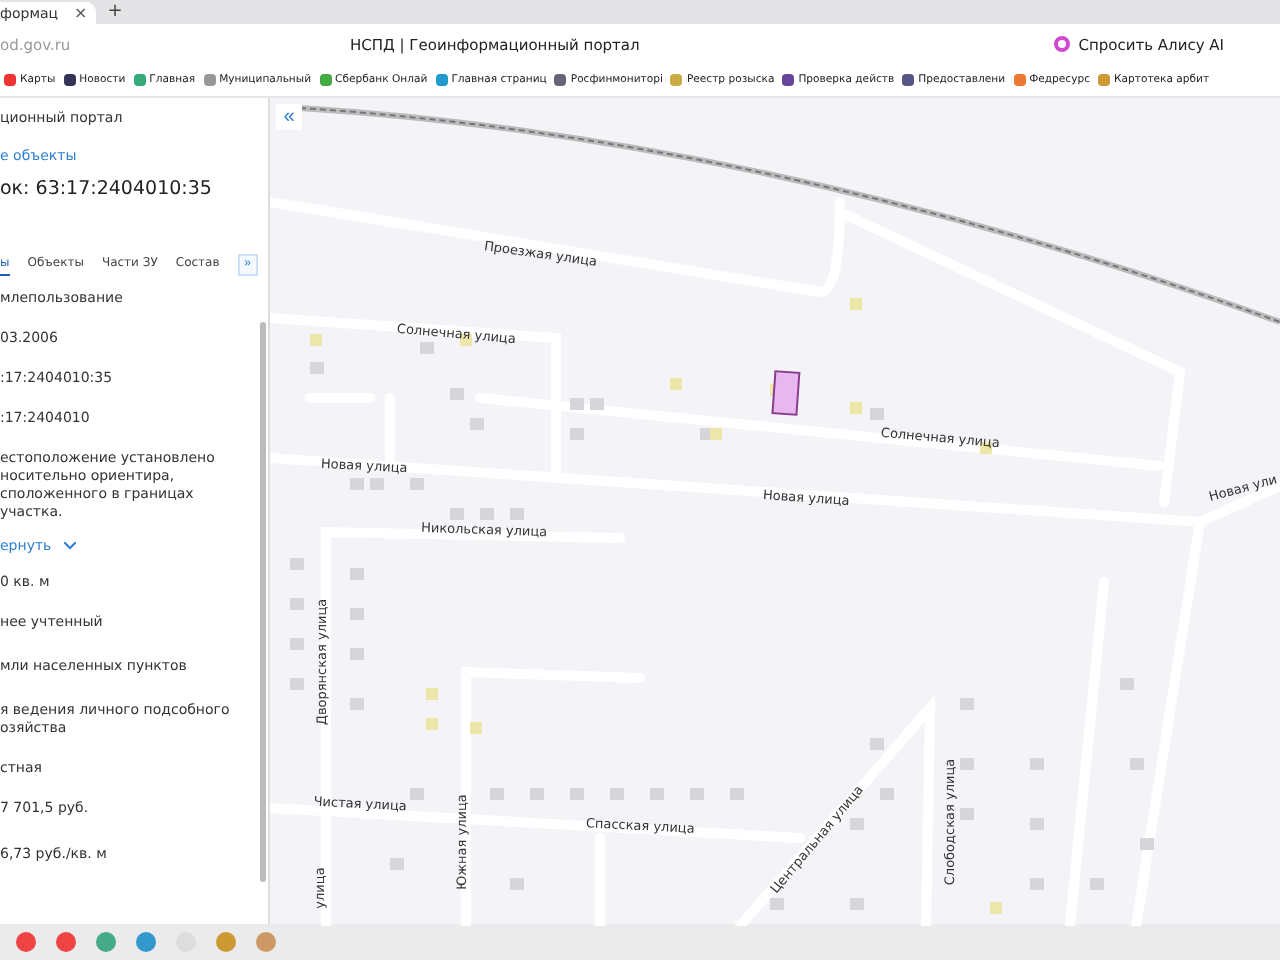  Describe the element at coordinates (115, 13) in the screenshot. I see `new-tab-button: +` at that location.